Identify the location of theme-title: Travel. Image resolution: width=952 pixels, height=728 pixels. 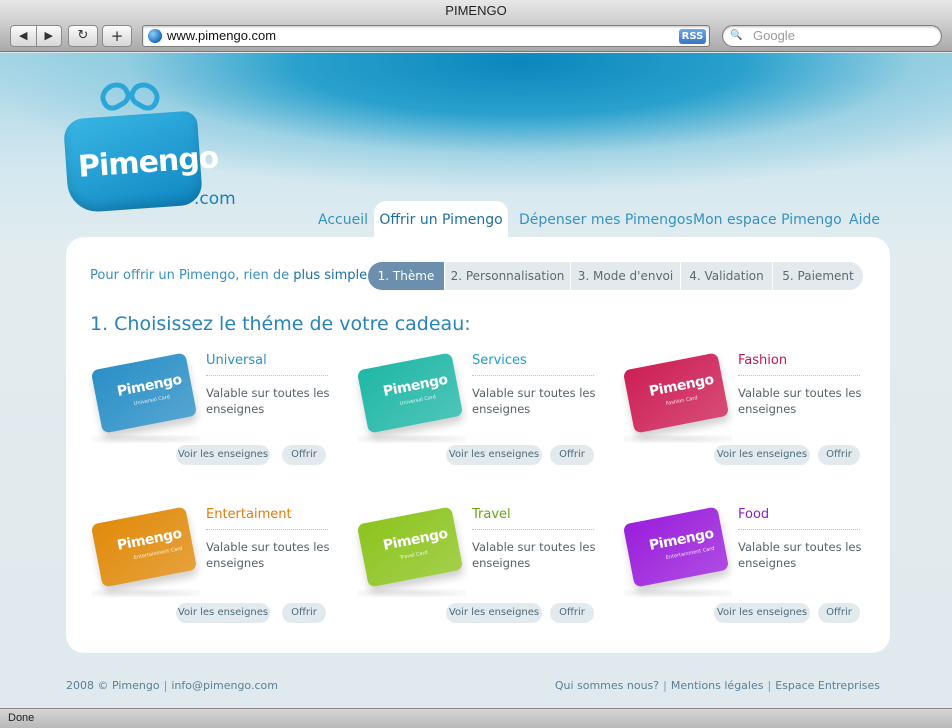
(491, 514).